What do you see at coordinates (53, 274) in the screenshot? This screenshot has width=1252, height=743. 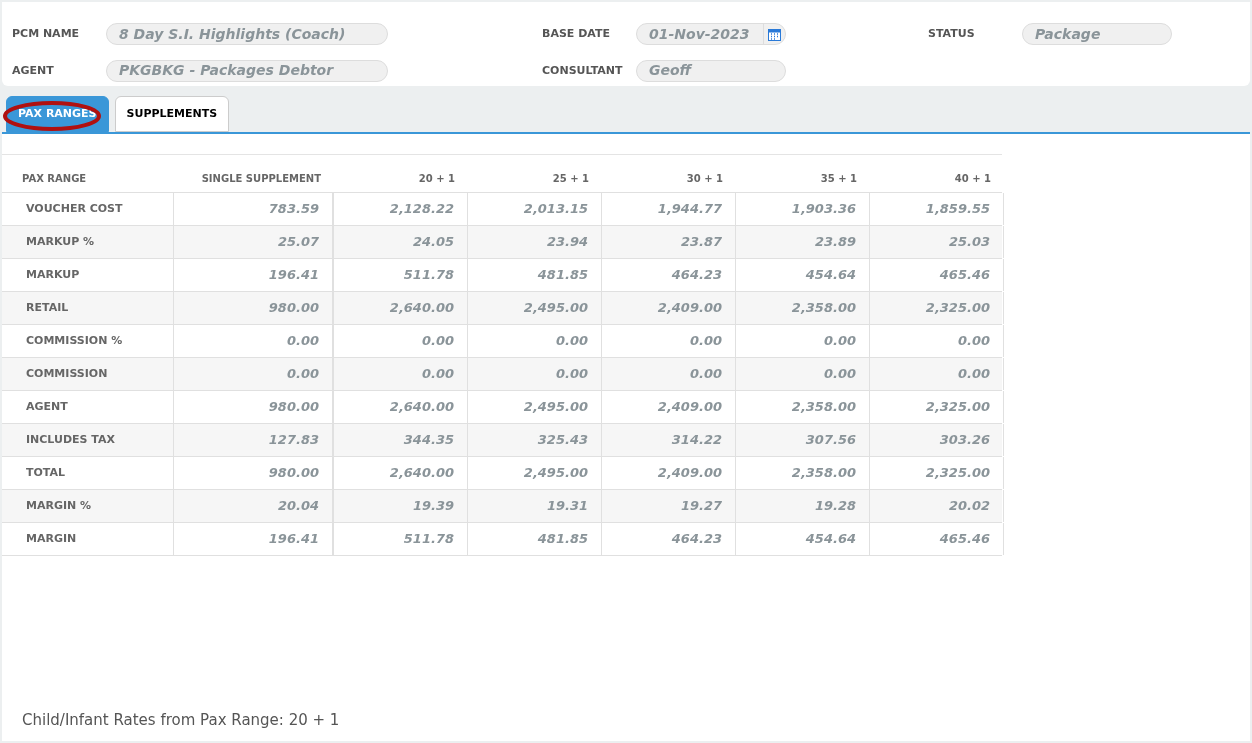 I see `row-label: MARKUP` at bounding box center [53, 274].